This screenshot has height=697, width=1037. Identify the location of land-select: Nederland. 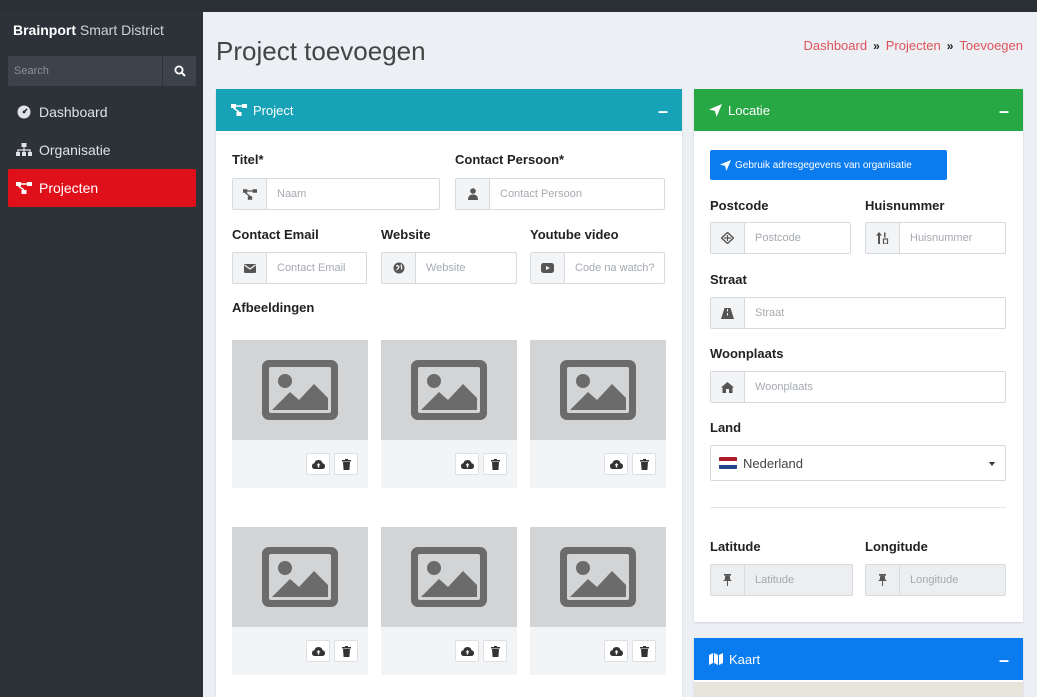
(858, 463).